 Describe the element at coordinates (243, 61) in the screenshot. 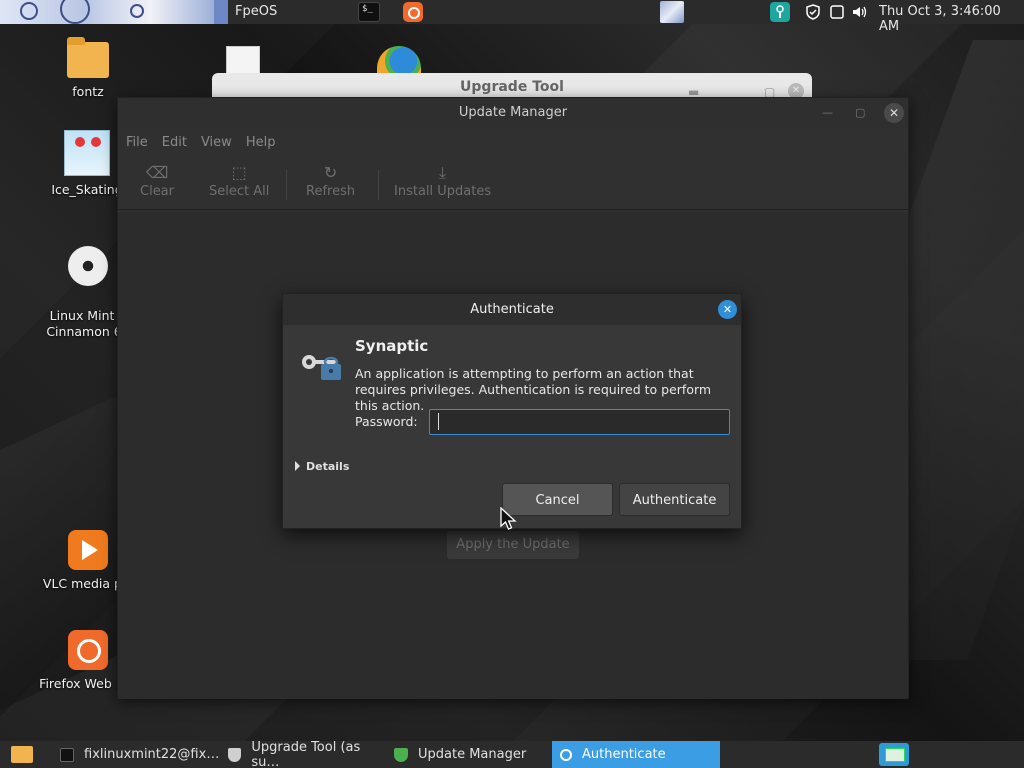

I see `document-icon` at that location.